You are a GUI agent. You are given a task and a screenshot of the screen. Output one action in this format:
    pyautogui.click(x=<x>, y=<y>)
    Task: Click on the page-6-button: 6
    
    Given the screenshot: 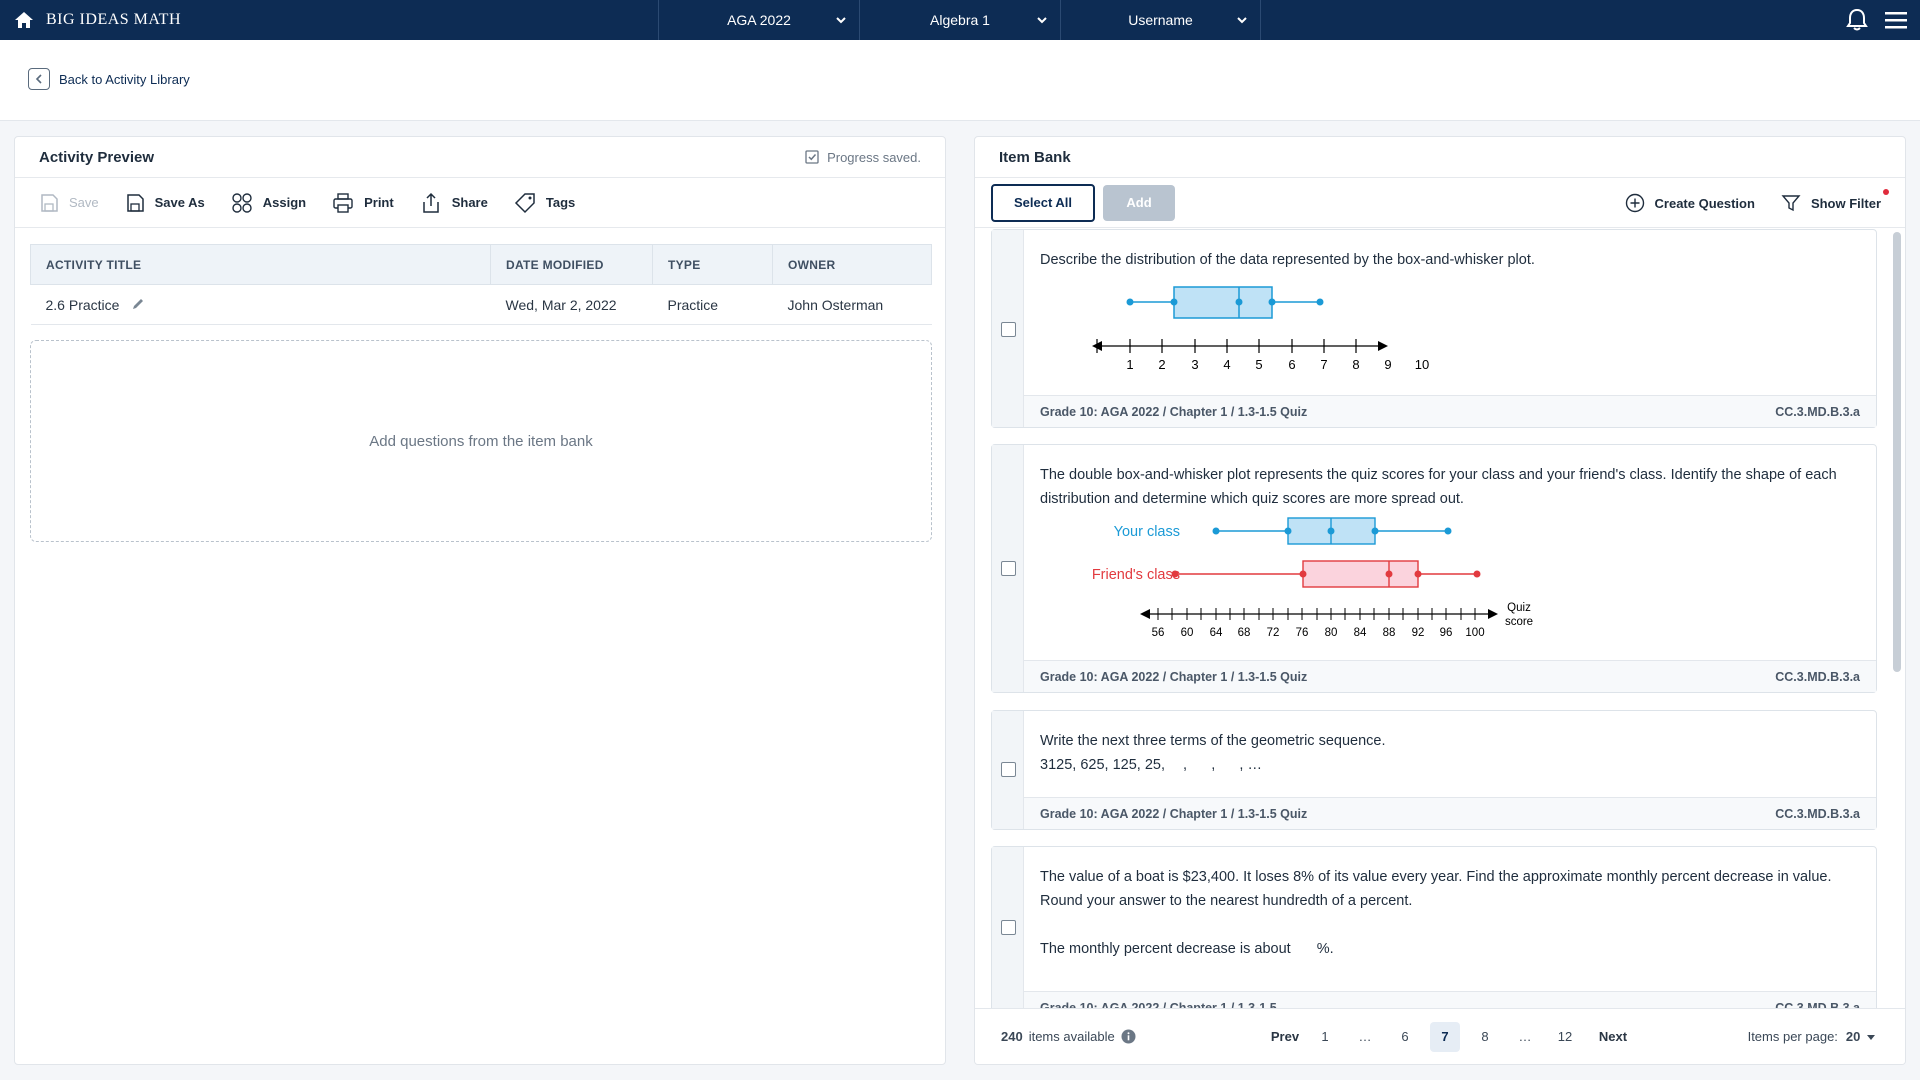 What is the action you would take?
    pyautogui.click(x=1405, y=1036)
    